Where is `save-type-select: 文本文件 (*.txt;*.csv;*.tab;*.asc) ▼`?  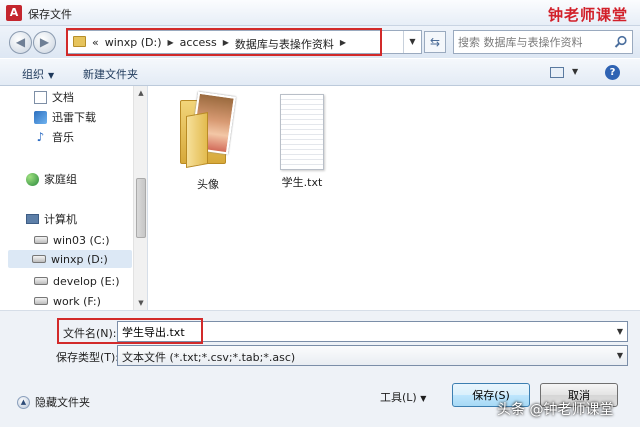 save-type-select: 文本文件 (*.txt;*.csv;*.tab;*.asc) ▼ is located at coordinates (372, 355).